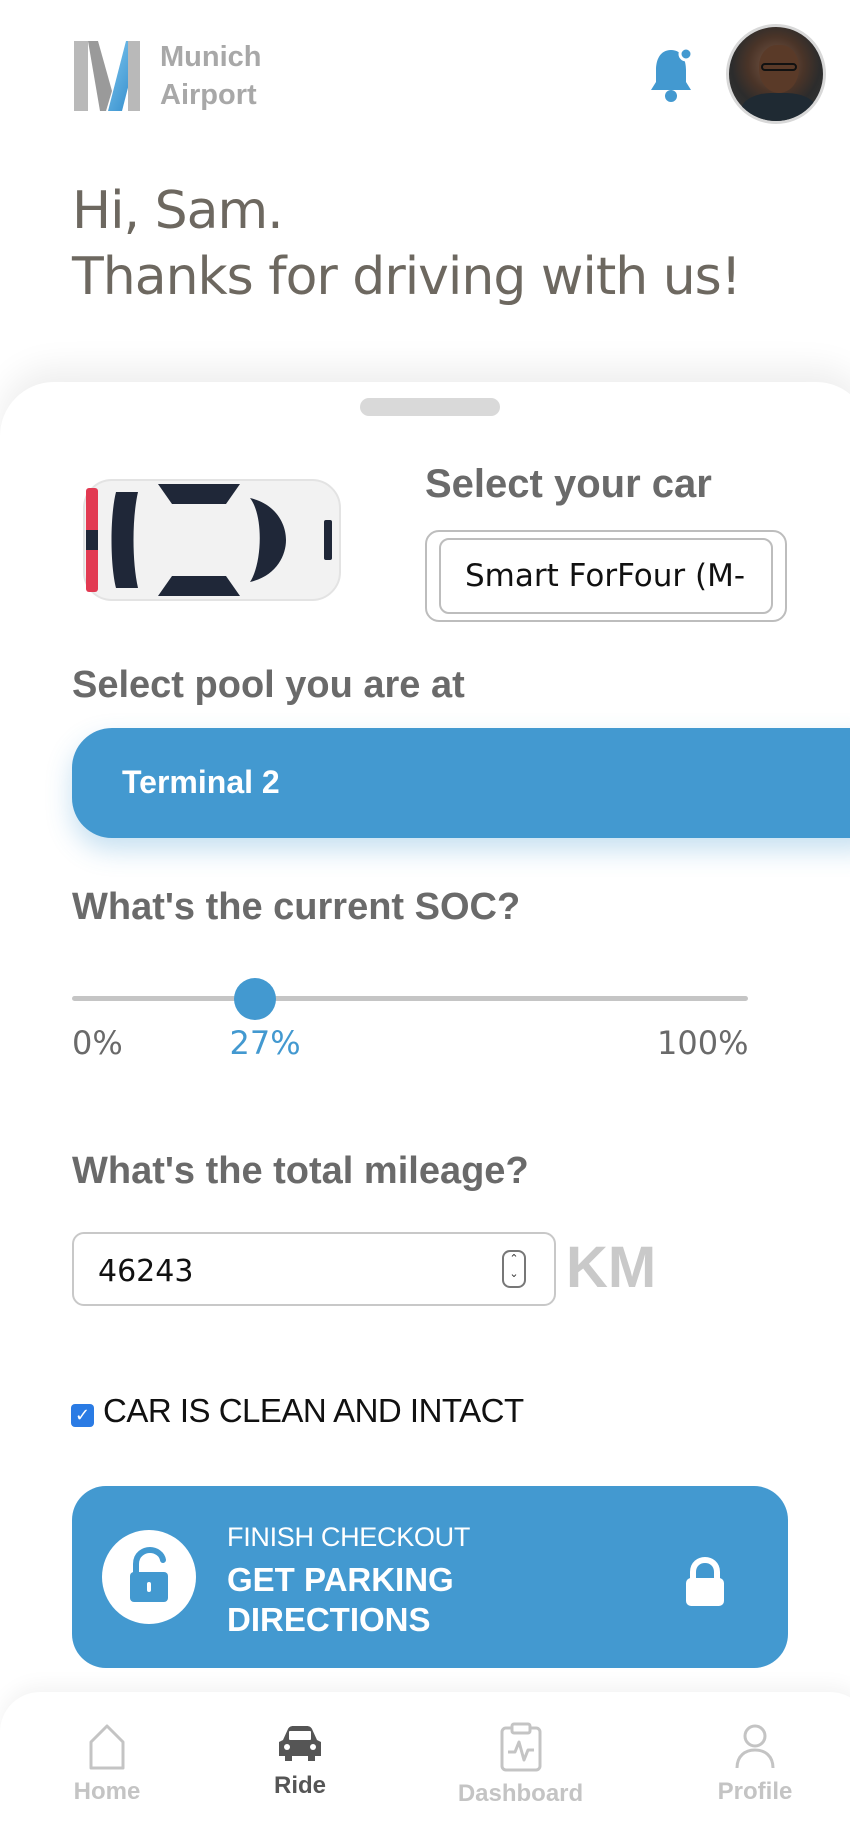 The width and height of the screenshot is (850, 1842). I want to click on pool-select-button: Terminal 2, so click(461, 783).